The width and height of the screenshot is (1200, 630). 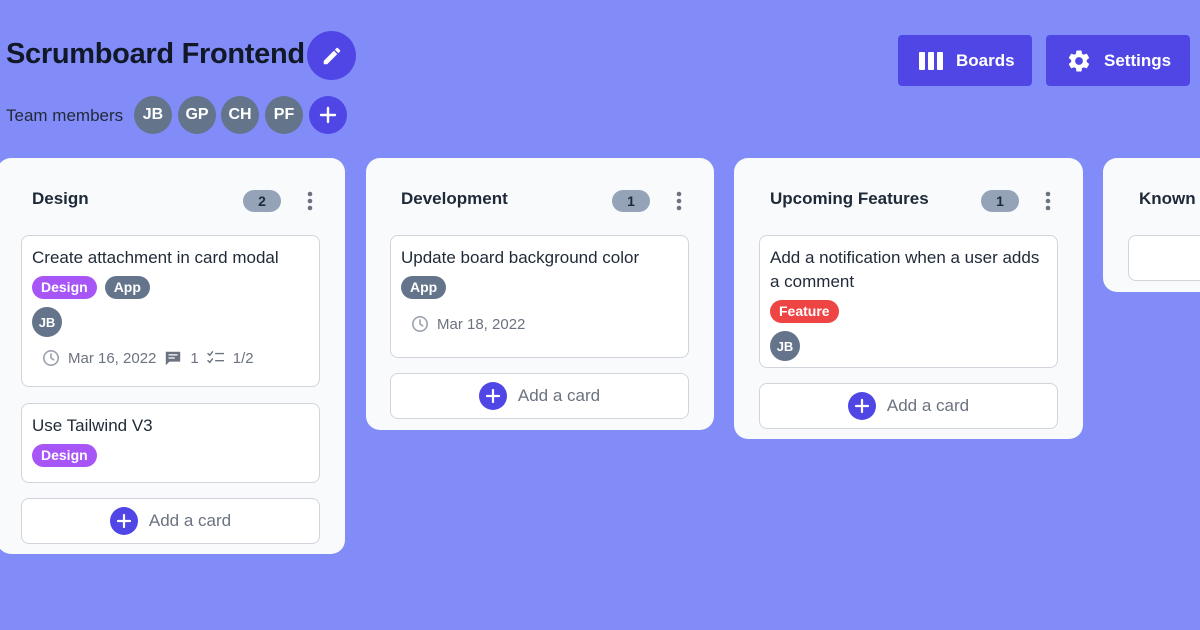 What do you see at coordinates (170, 443) in the screenshot?
I see `card: Use Tailwind V3 Design` at bounding box center [170, 443].